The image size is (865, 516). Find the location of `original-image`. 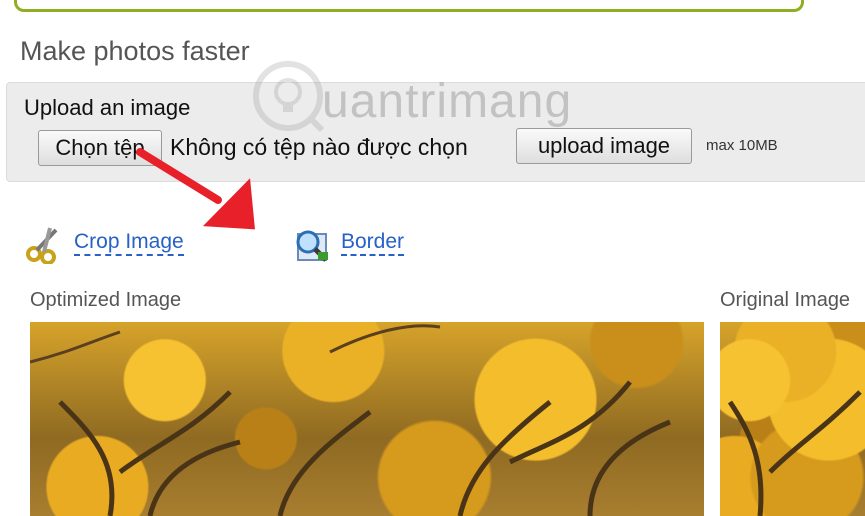

original-image is located at coordinates (792, 419).